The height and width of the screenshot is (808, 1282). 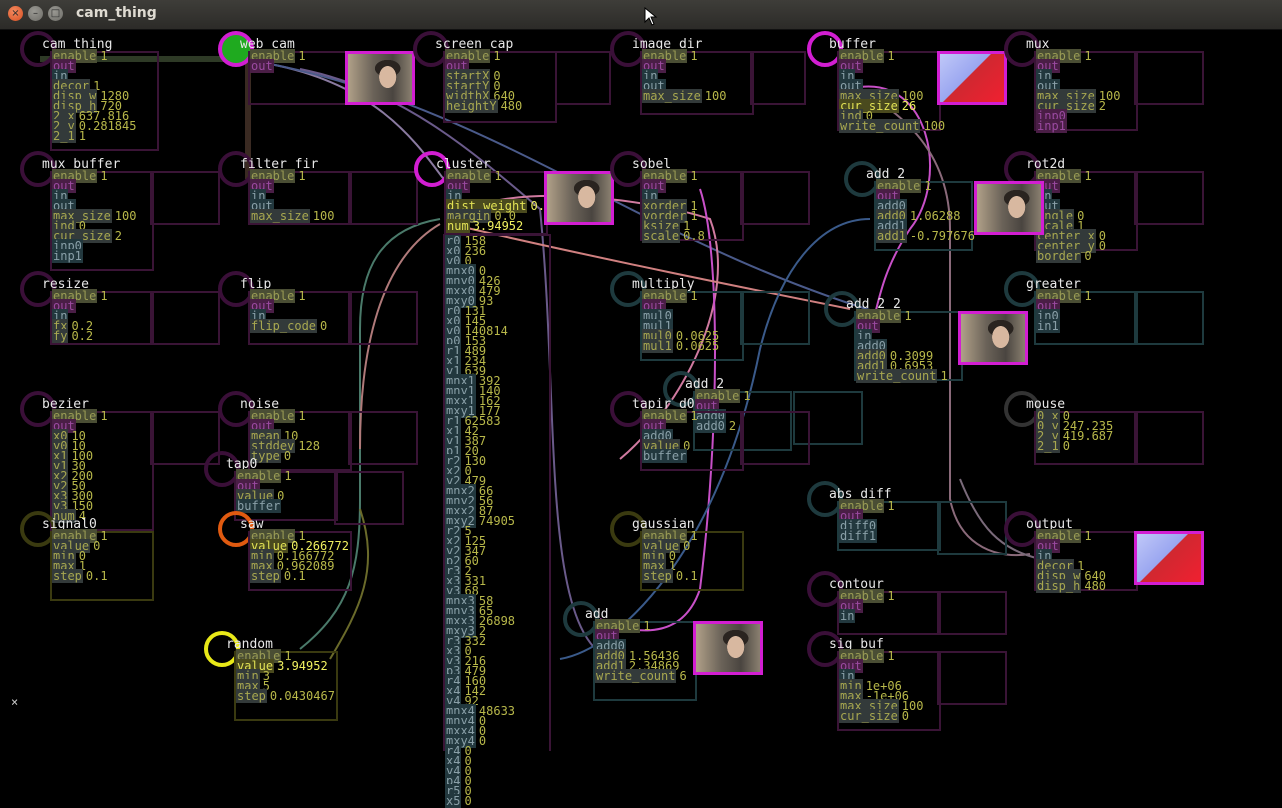 I want to click on param-heightY: heightY 480, so click(x=483, y=106).